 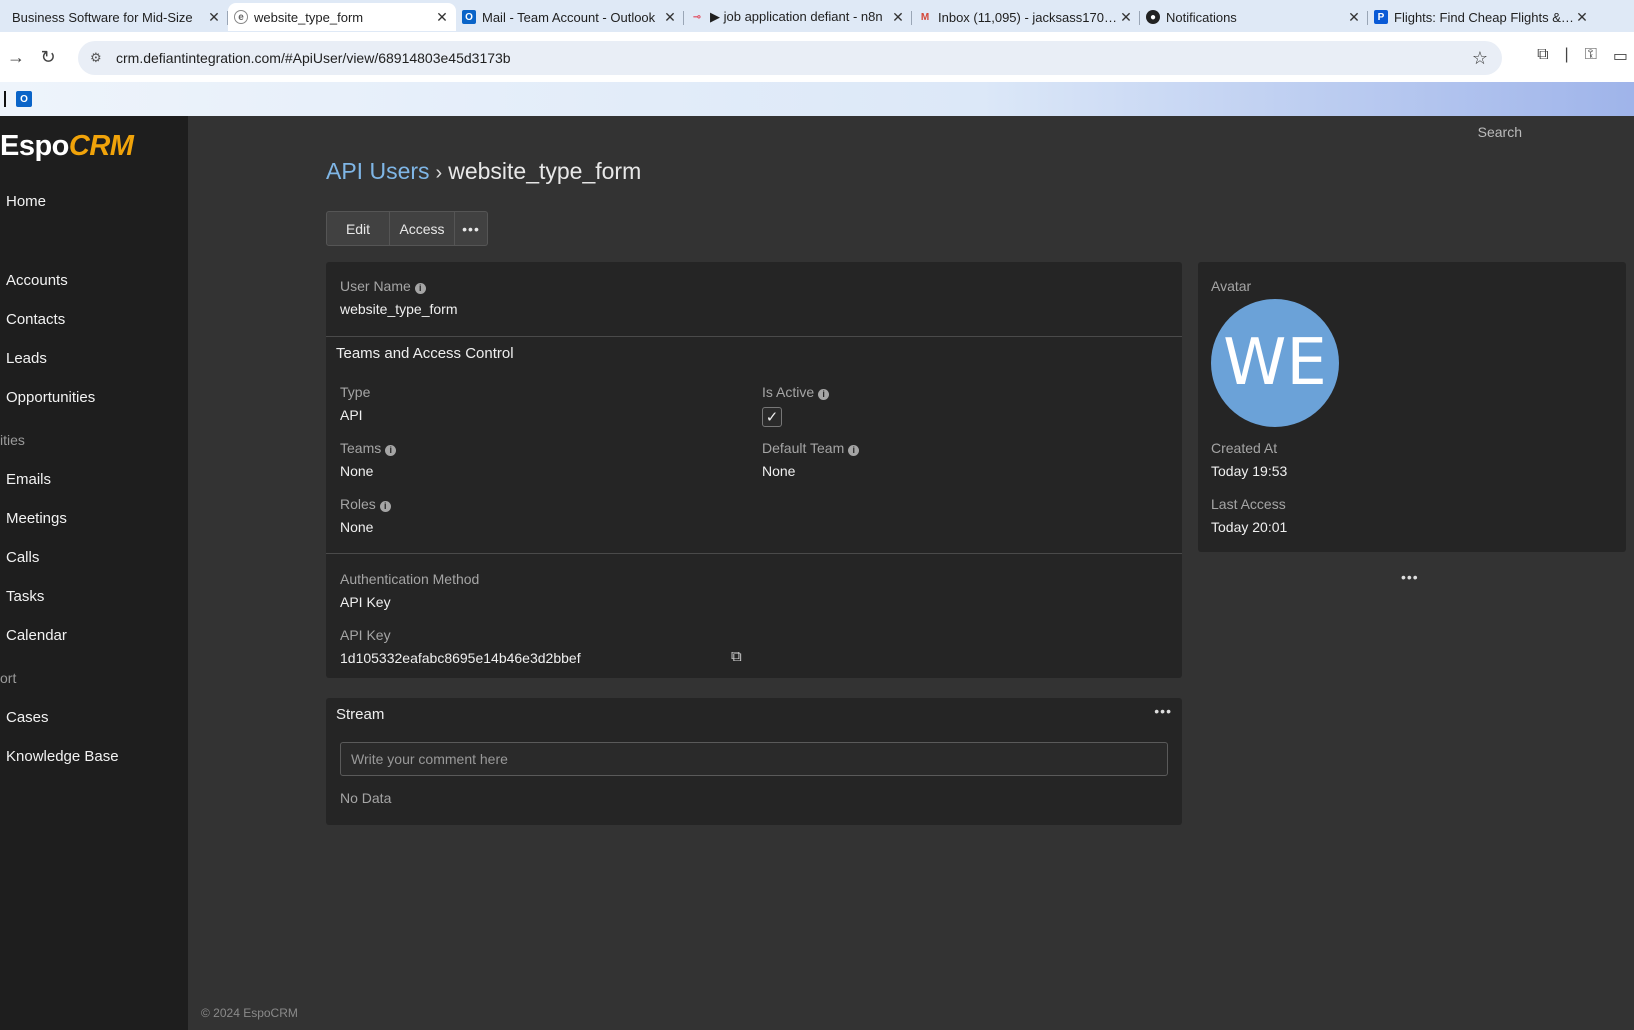 I want to click on created-at-value: Today 19:53, so click(x=1249, y=471).